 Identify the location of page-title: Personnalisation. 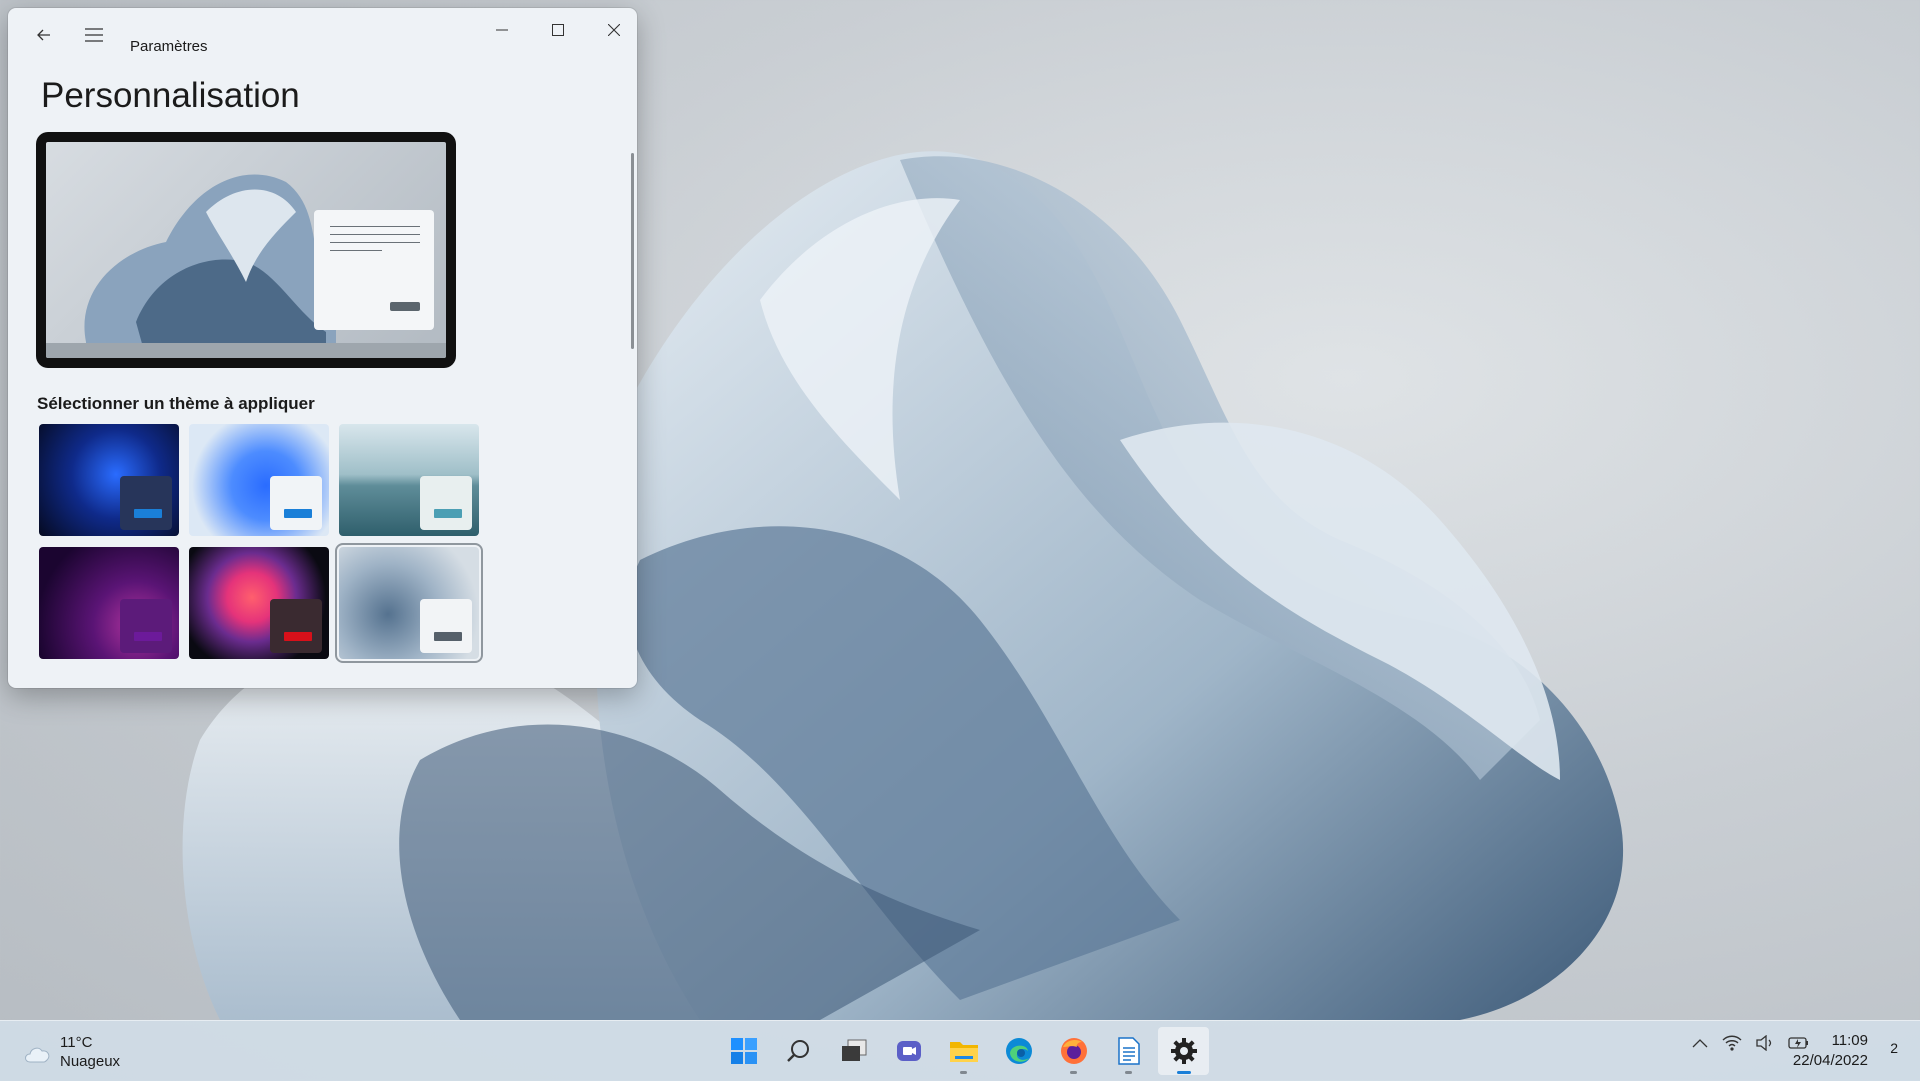
(170, 95).